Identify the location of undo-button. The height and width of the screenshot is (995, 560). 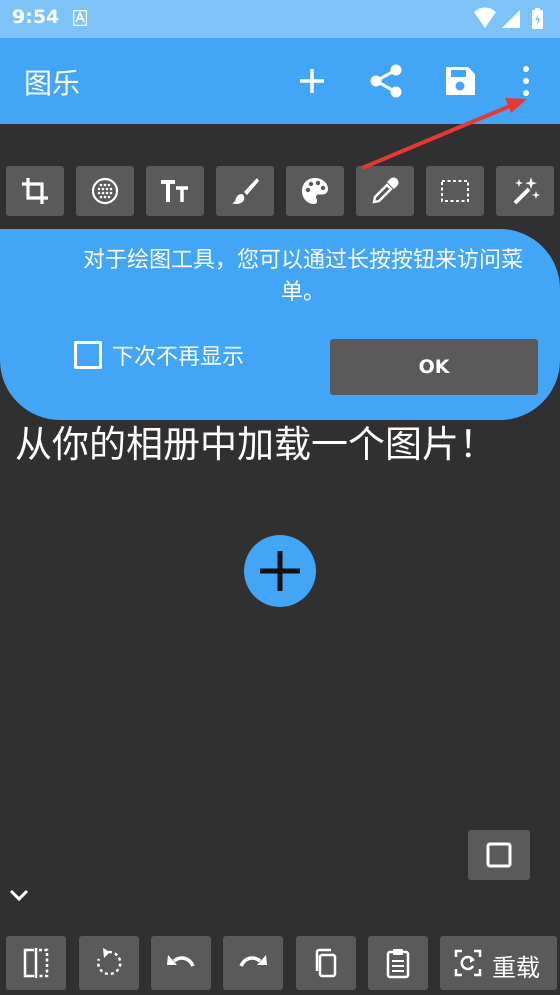
(181, 963).